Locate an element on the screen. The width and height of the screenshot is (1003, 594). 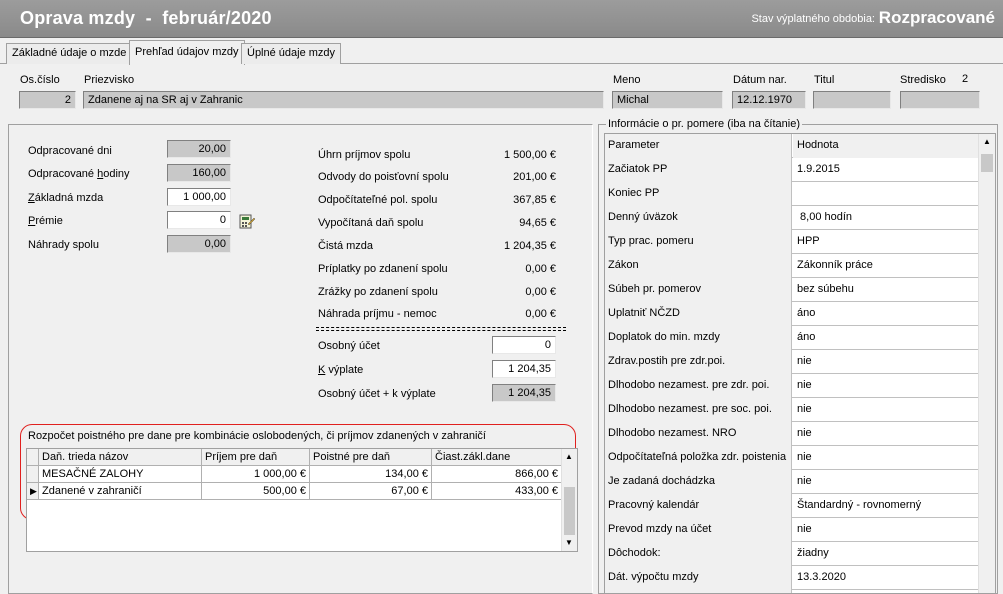
table-header-cell: Čiast.zákl.dane is located at coordinates (497, 457).